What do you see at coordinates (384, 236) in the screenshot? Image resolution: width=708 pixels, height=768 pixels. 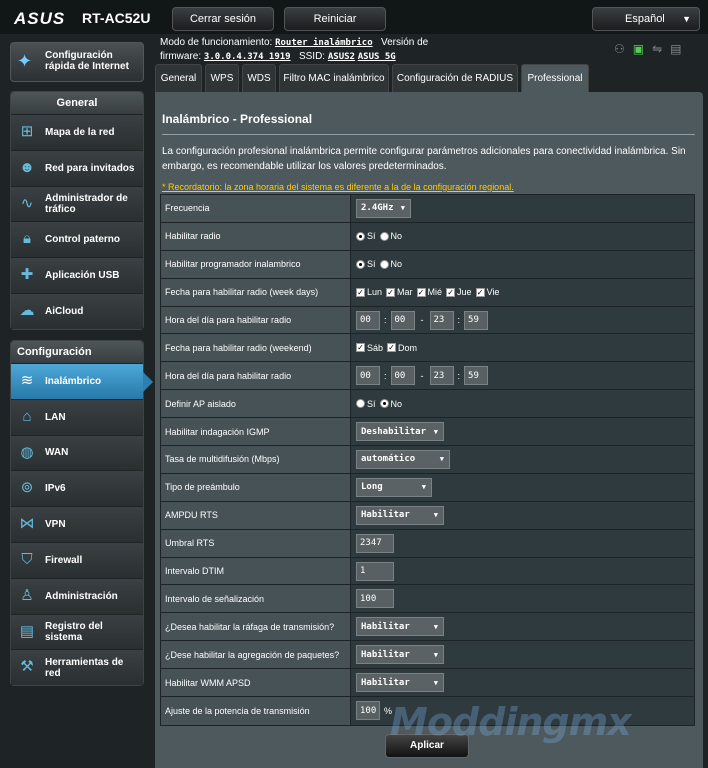 I see `radio-enable-no` at bounding box center [384, 236].